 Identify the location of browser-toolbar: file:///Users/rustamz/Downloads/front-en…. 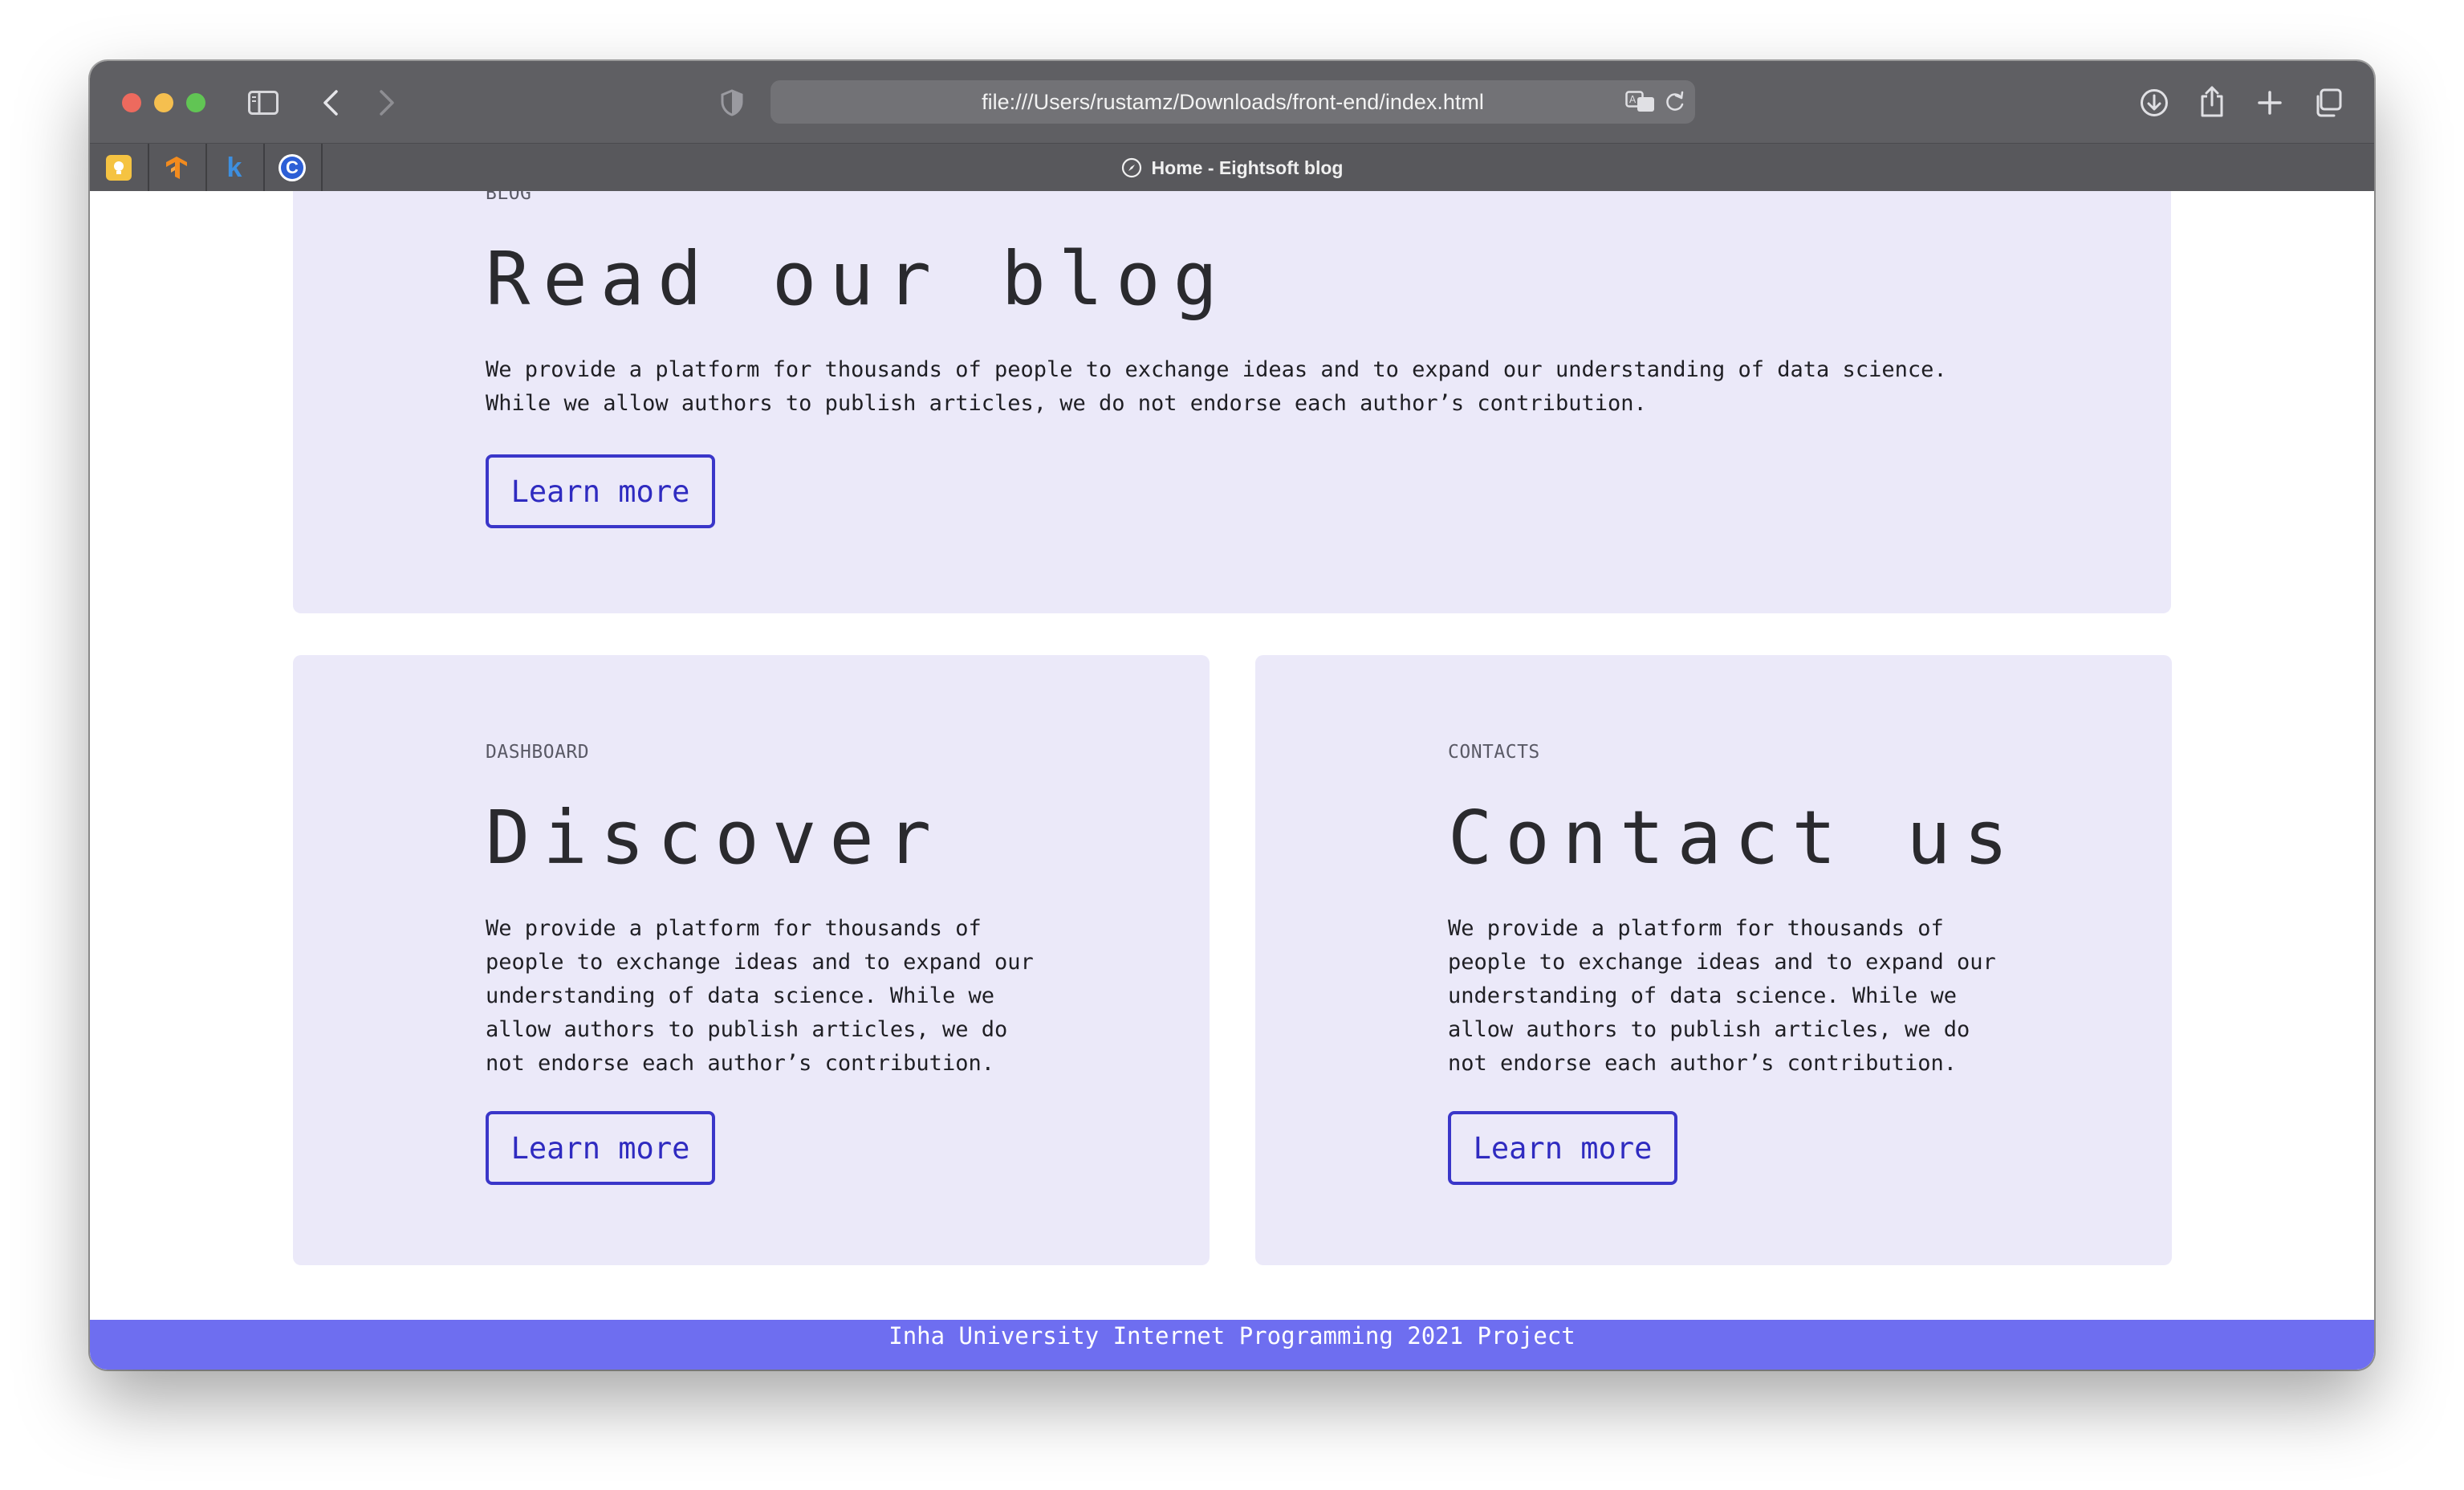
(1232, 102).